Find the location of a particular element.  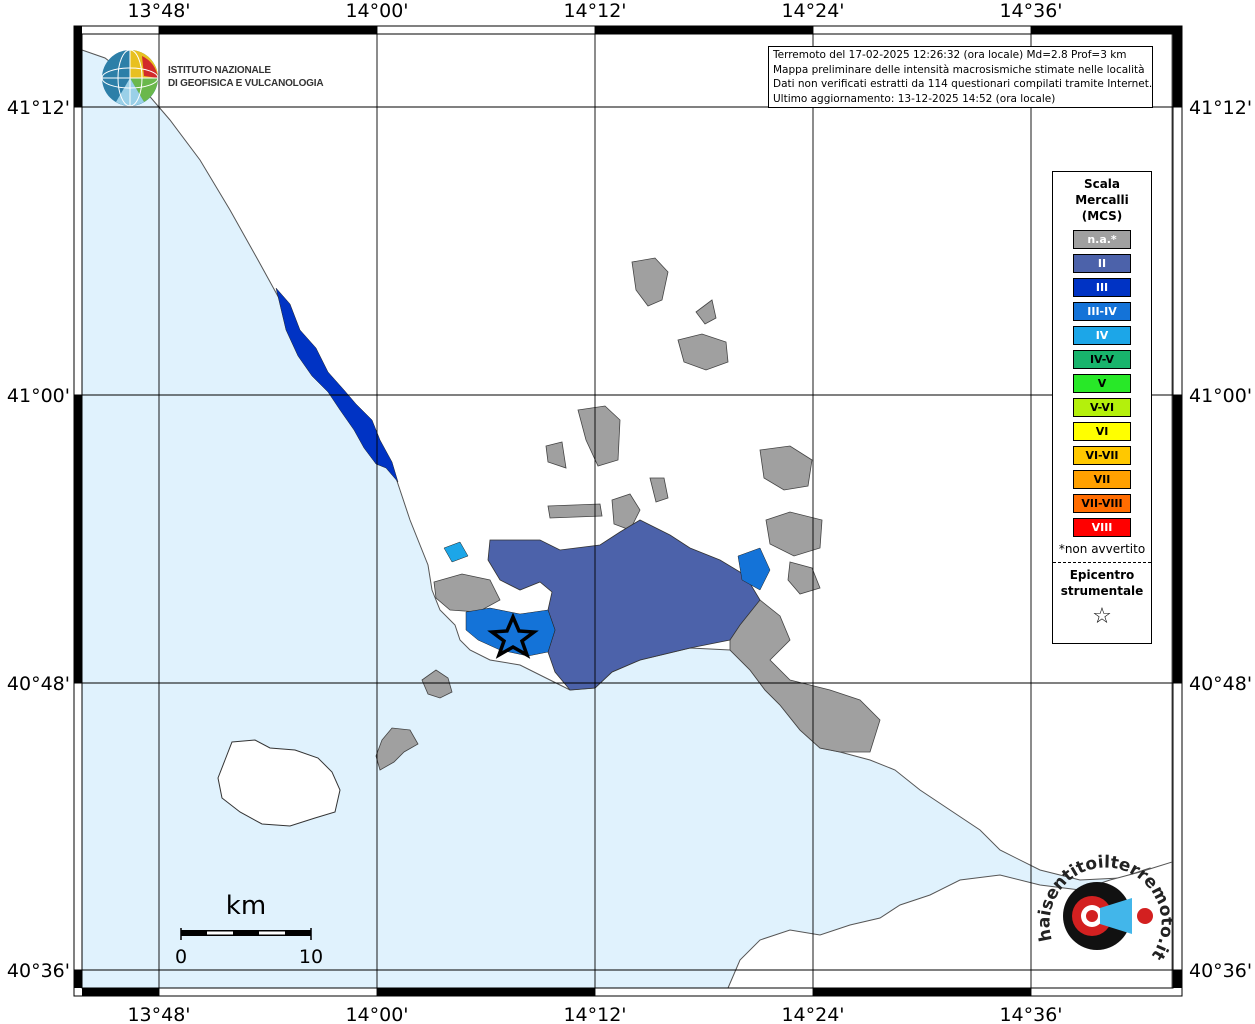

legend-epicenter-label: Epicentro strumentale is located at coordinates (1102, 583).